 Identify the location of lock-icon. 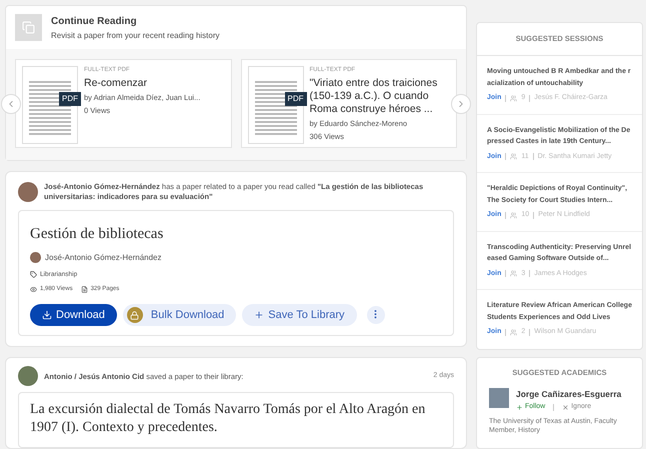
(134, 315).